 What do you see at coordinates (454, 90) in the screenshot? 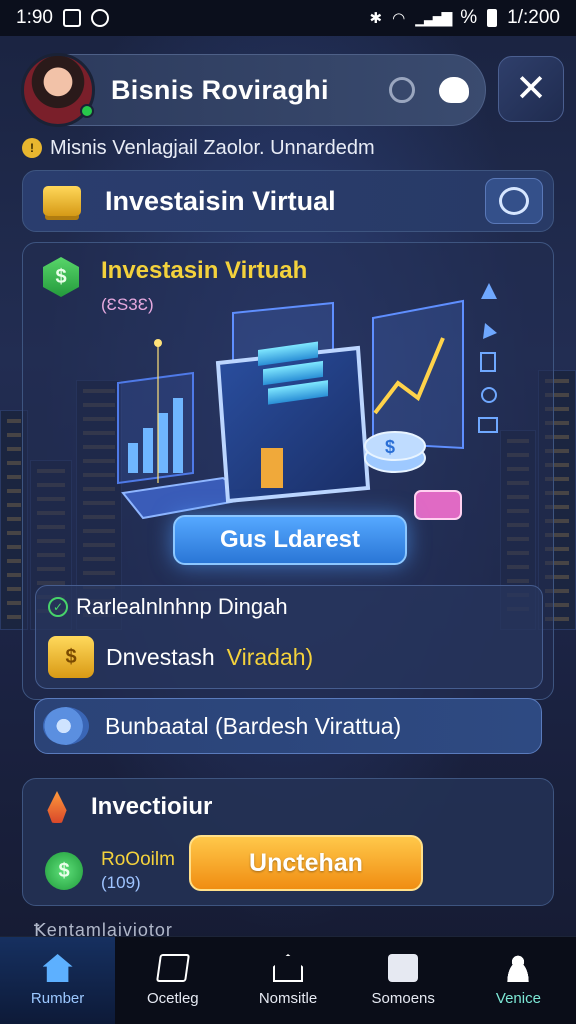
I see `ai-brain-icon` at bounding box center [454, 90].